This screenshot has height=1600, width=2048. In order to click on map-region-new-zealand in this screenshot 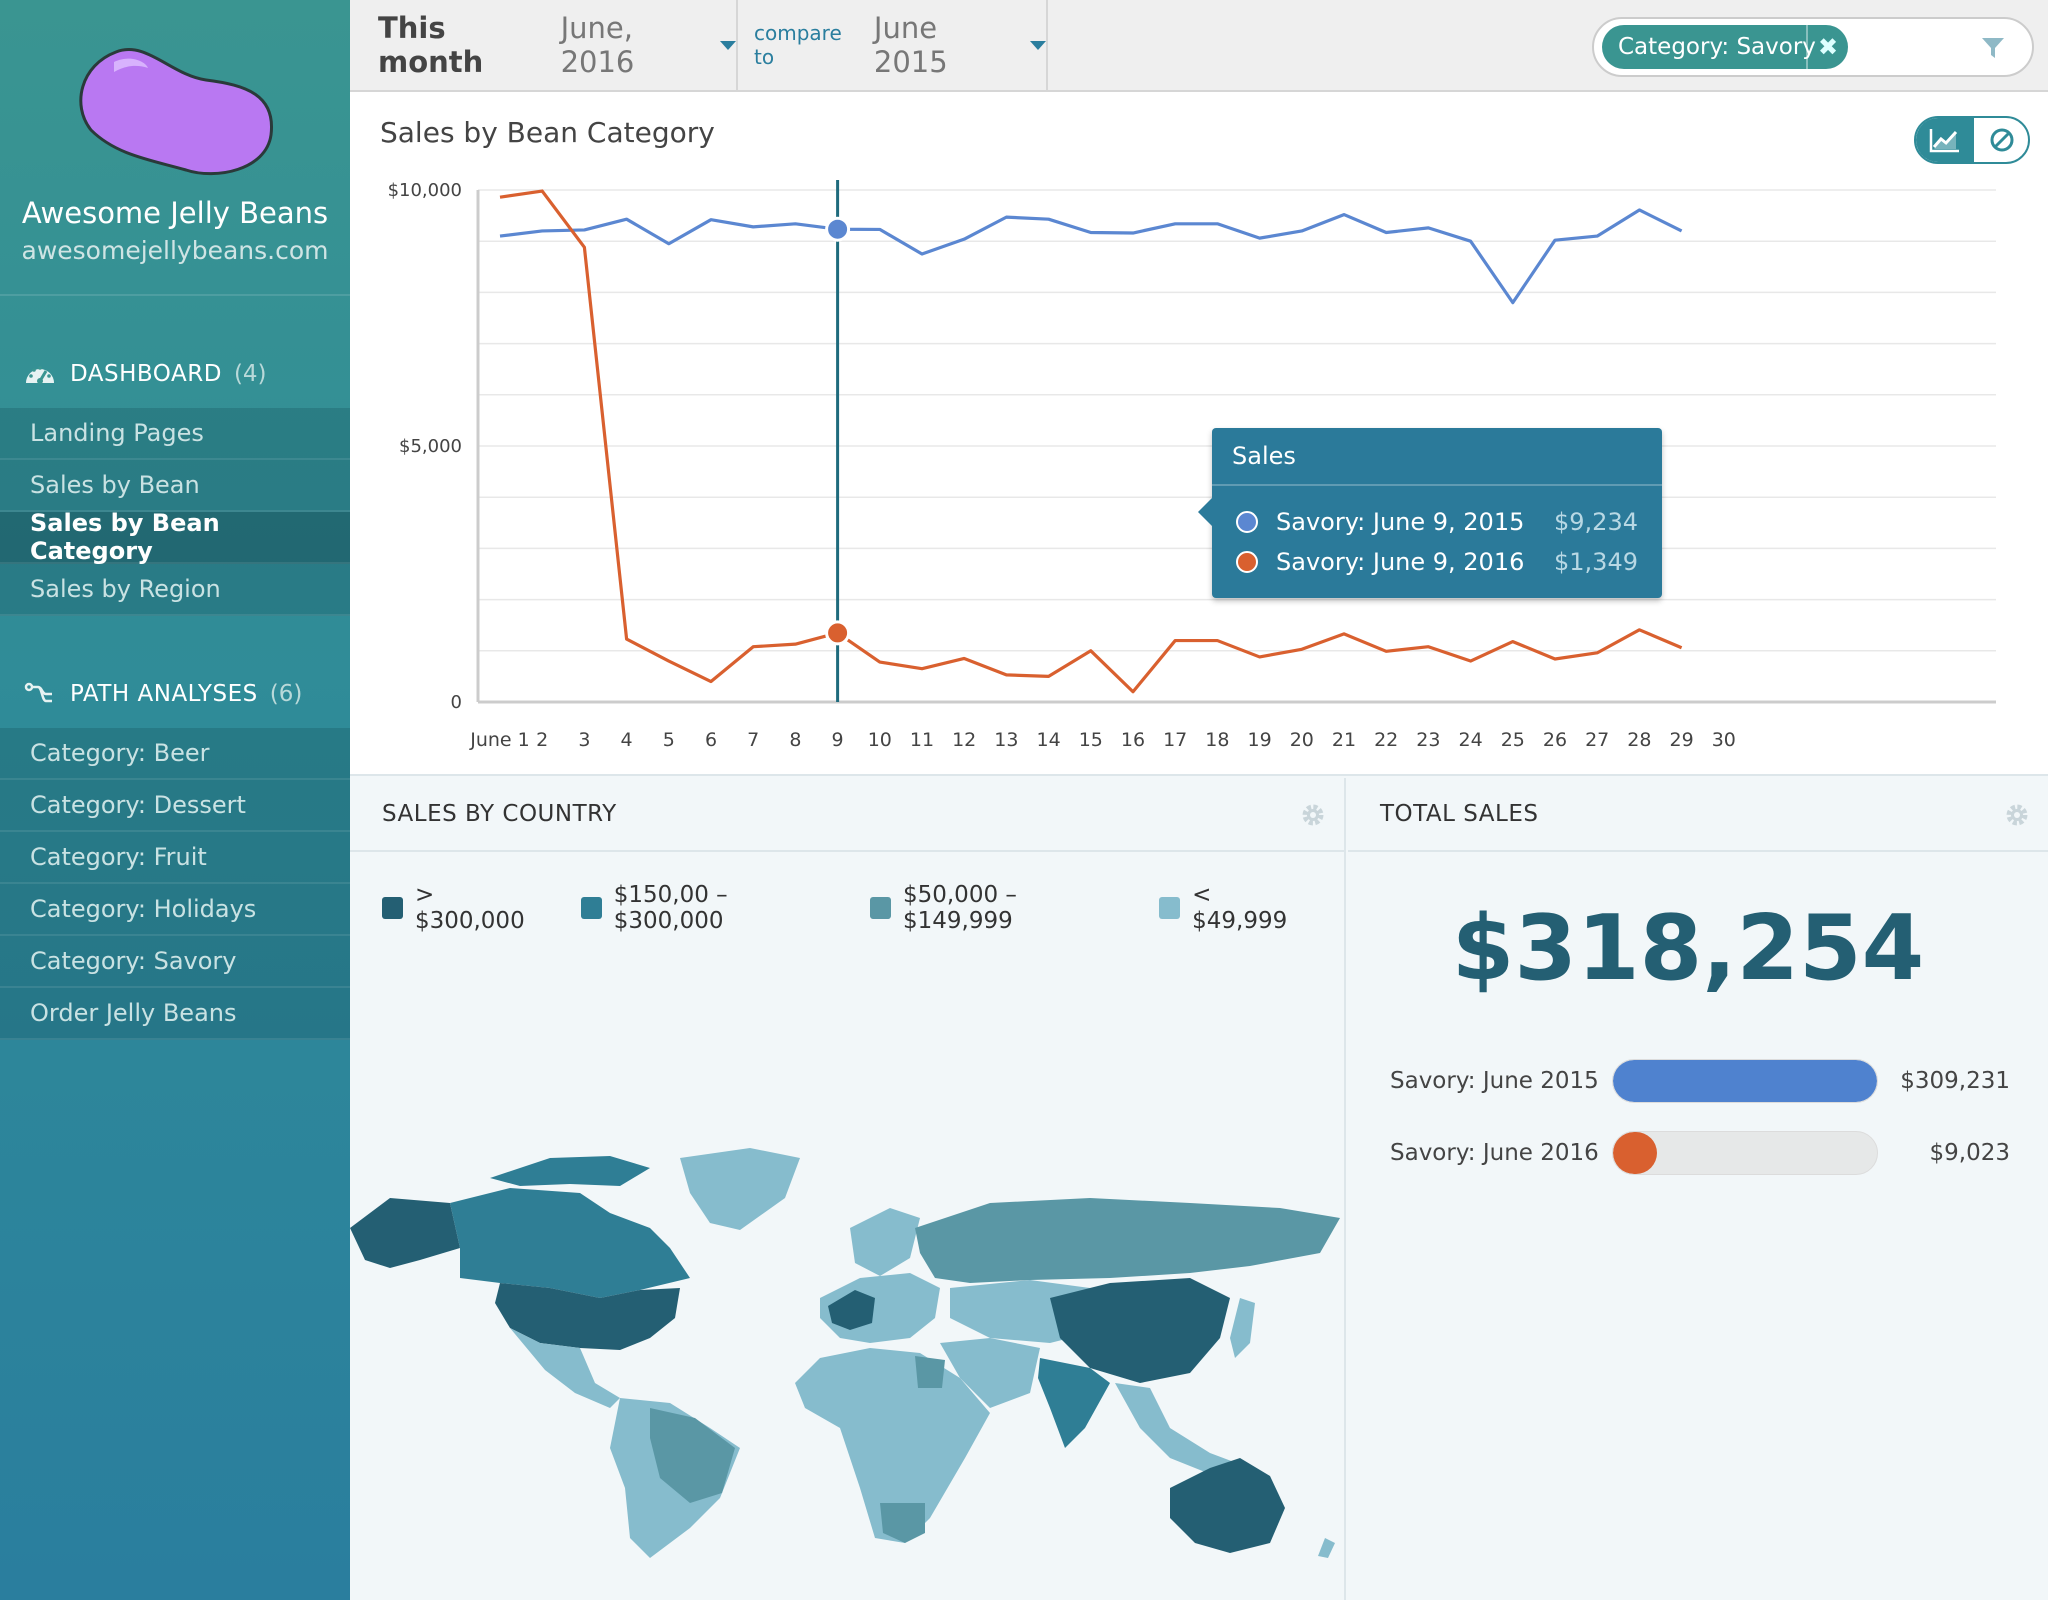, I will do `click(1326, 1548)`.